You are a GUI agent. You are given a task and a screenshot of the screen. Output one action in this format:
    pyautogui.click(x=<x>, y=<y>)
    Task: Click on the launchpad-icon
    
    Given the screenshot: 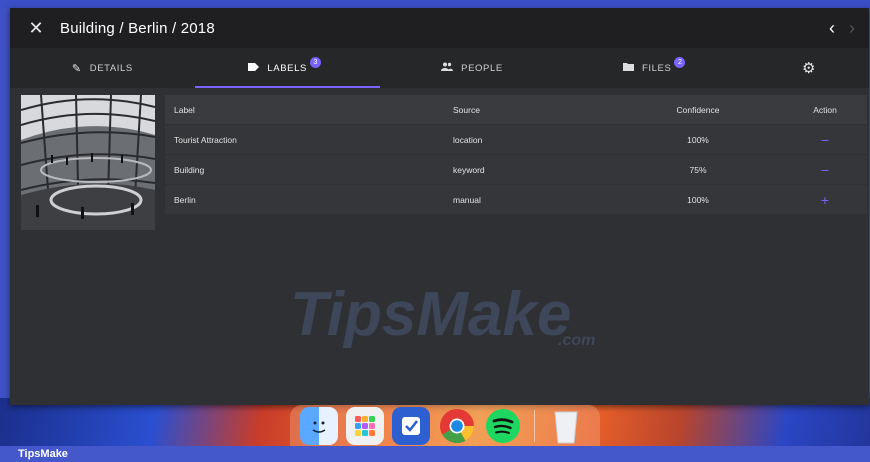 What is the action you would take?
    pyautogui.click(x=365, y=426)
    